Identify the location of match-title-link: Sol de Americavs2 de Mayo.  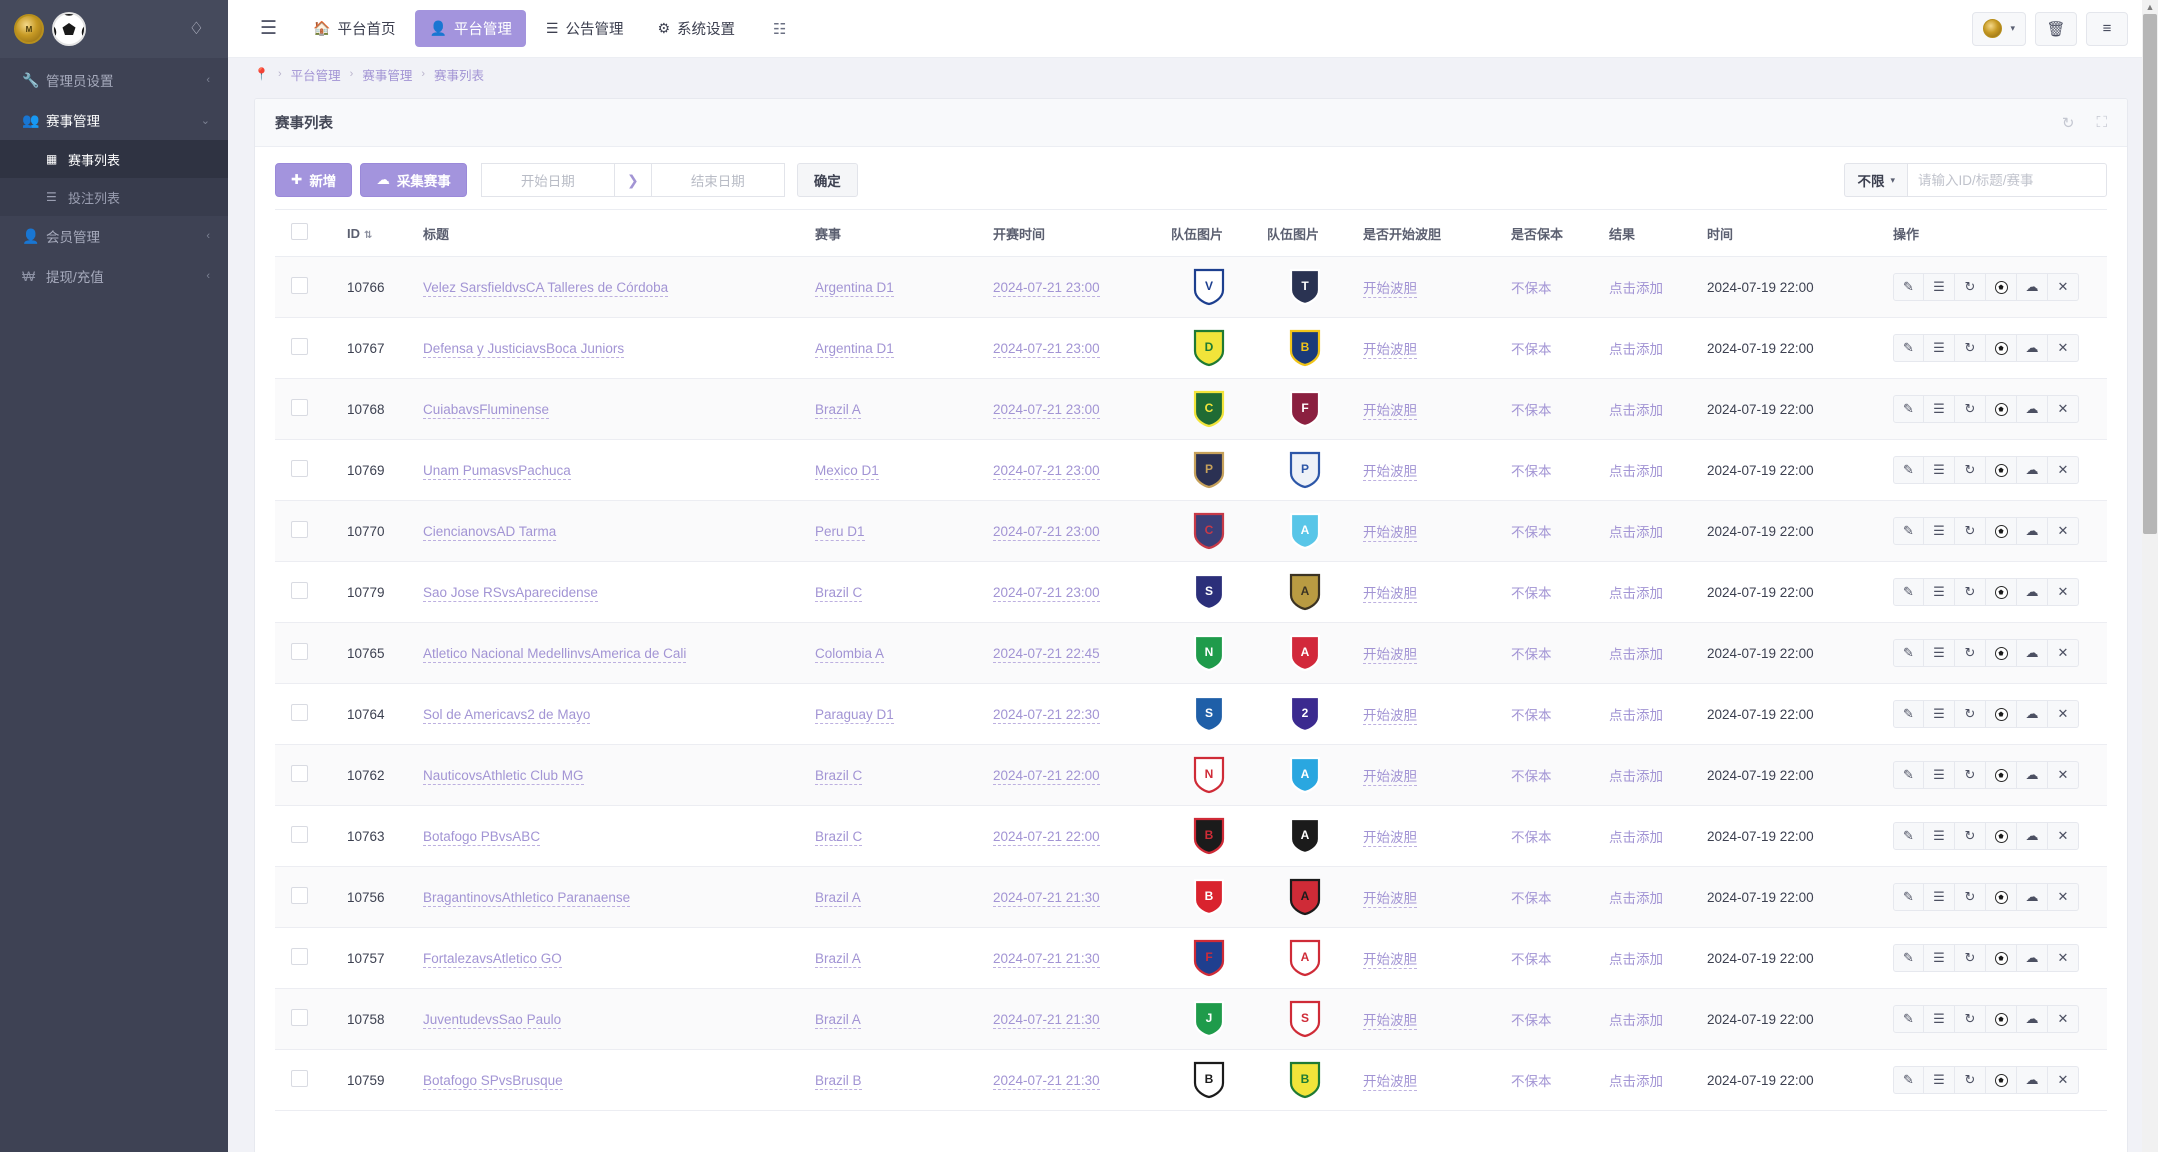
(507, 715).